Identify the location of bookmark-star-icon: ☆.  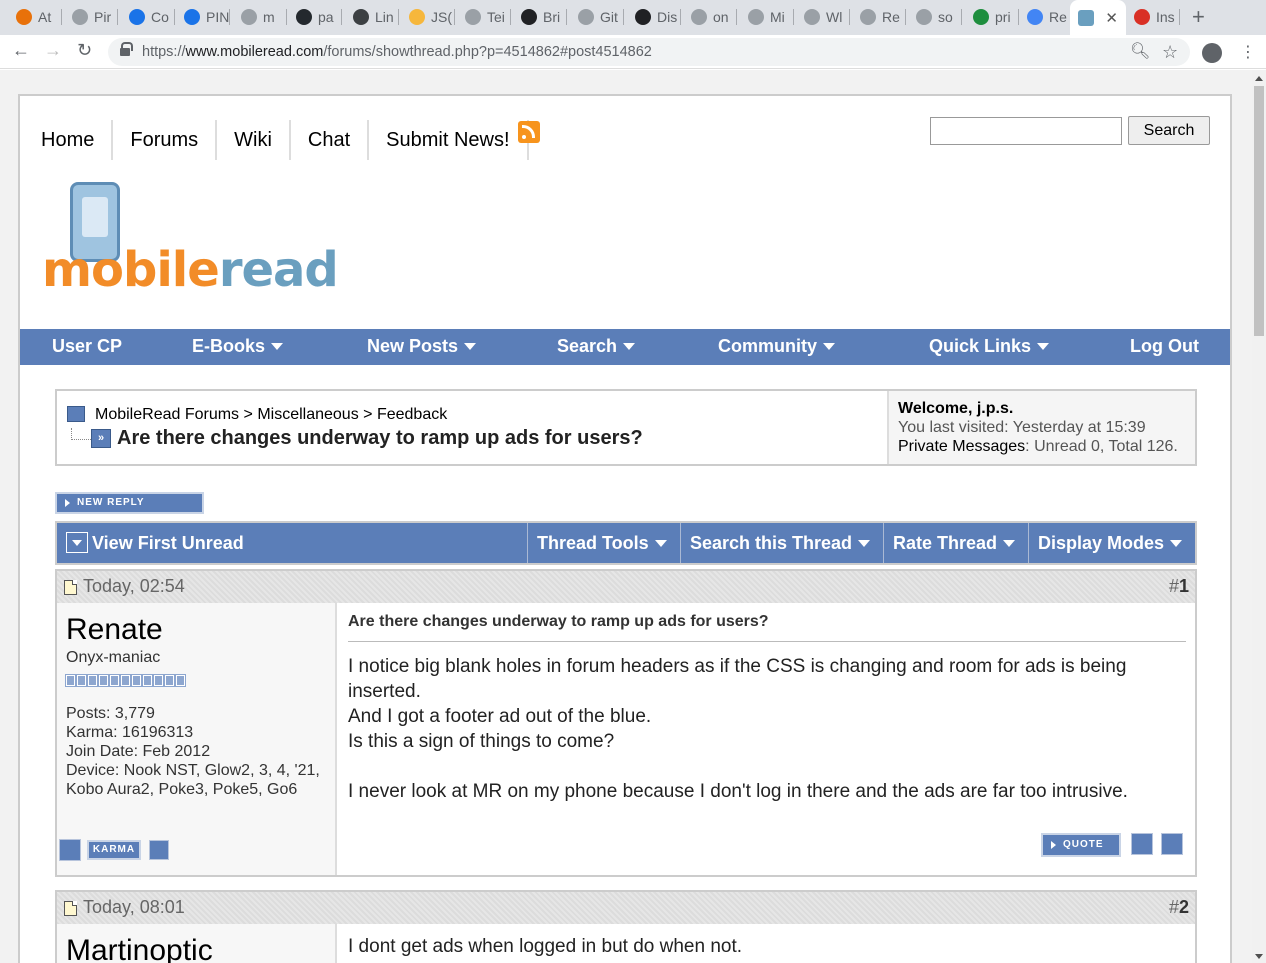
(1170, 52).